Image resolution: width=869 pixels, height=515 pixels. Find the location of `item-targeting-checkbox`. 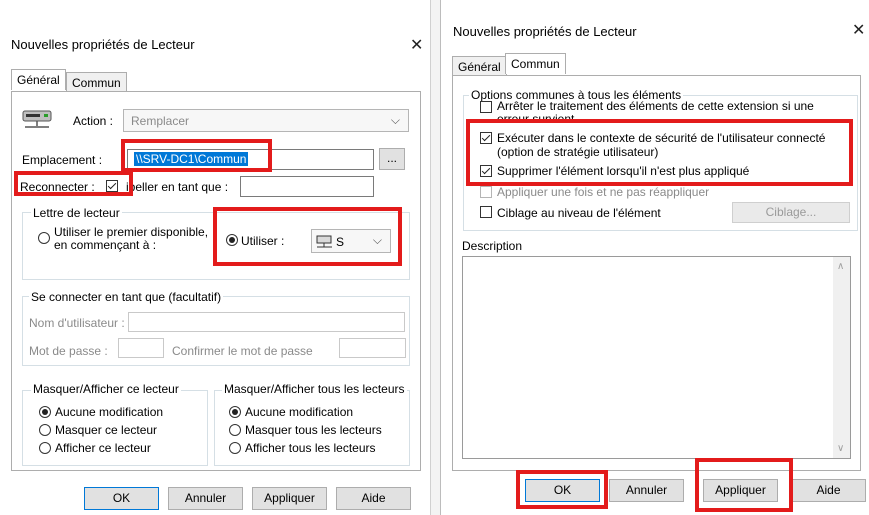

item-targeting-checkbox is located at coordinates (486, 212).